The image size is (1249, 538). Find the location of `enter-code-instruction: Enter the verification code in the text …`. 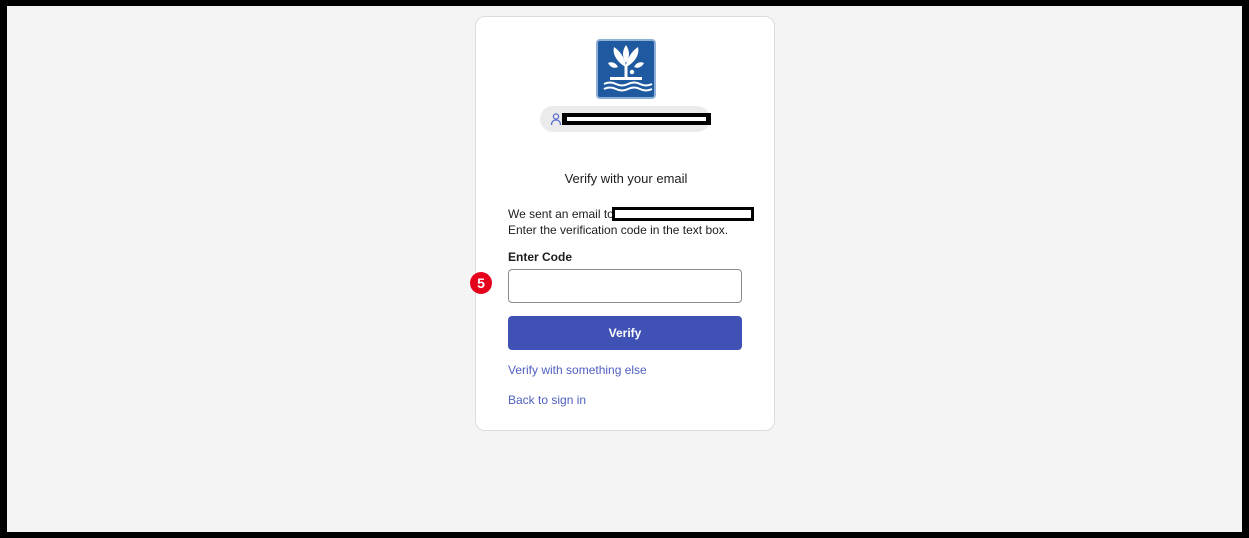

enter-code-instruction: Enter the verification code in the text … is located at coordinates (618, 230).